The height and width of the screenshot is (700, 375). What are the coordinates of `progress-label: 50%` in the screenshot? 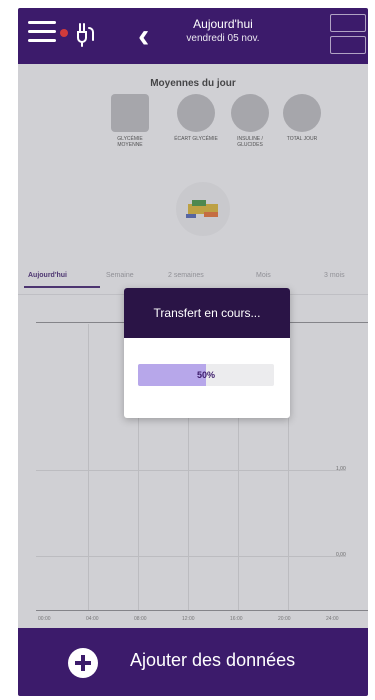 It's located at (205, 375).